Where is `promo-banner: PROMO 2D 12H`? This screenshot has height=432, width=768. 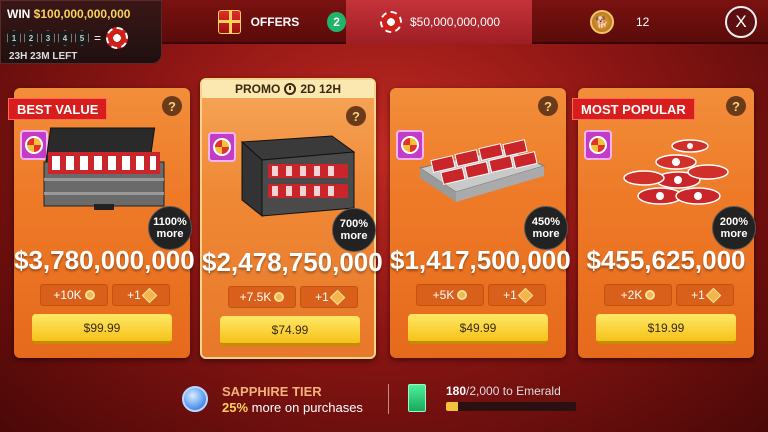
promo-banner: PROMO 2D 12H is located at coordinates (288, 89).